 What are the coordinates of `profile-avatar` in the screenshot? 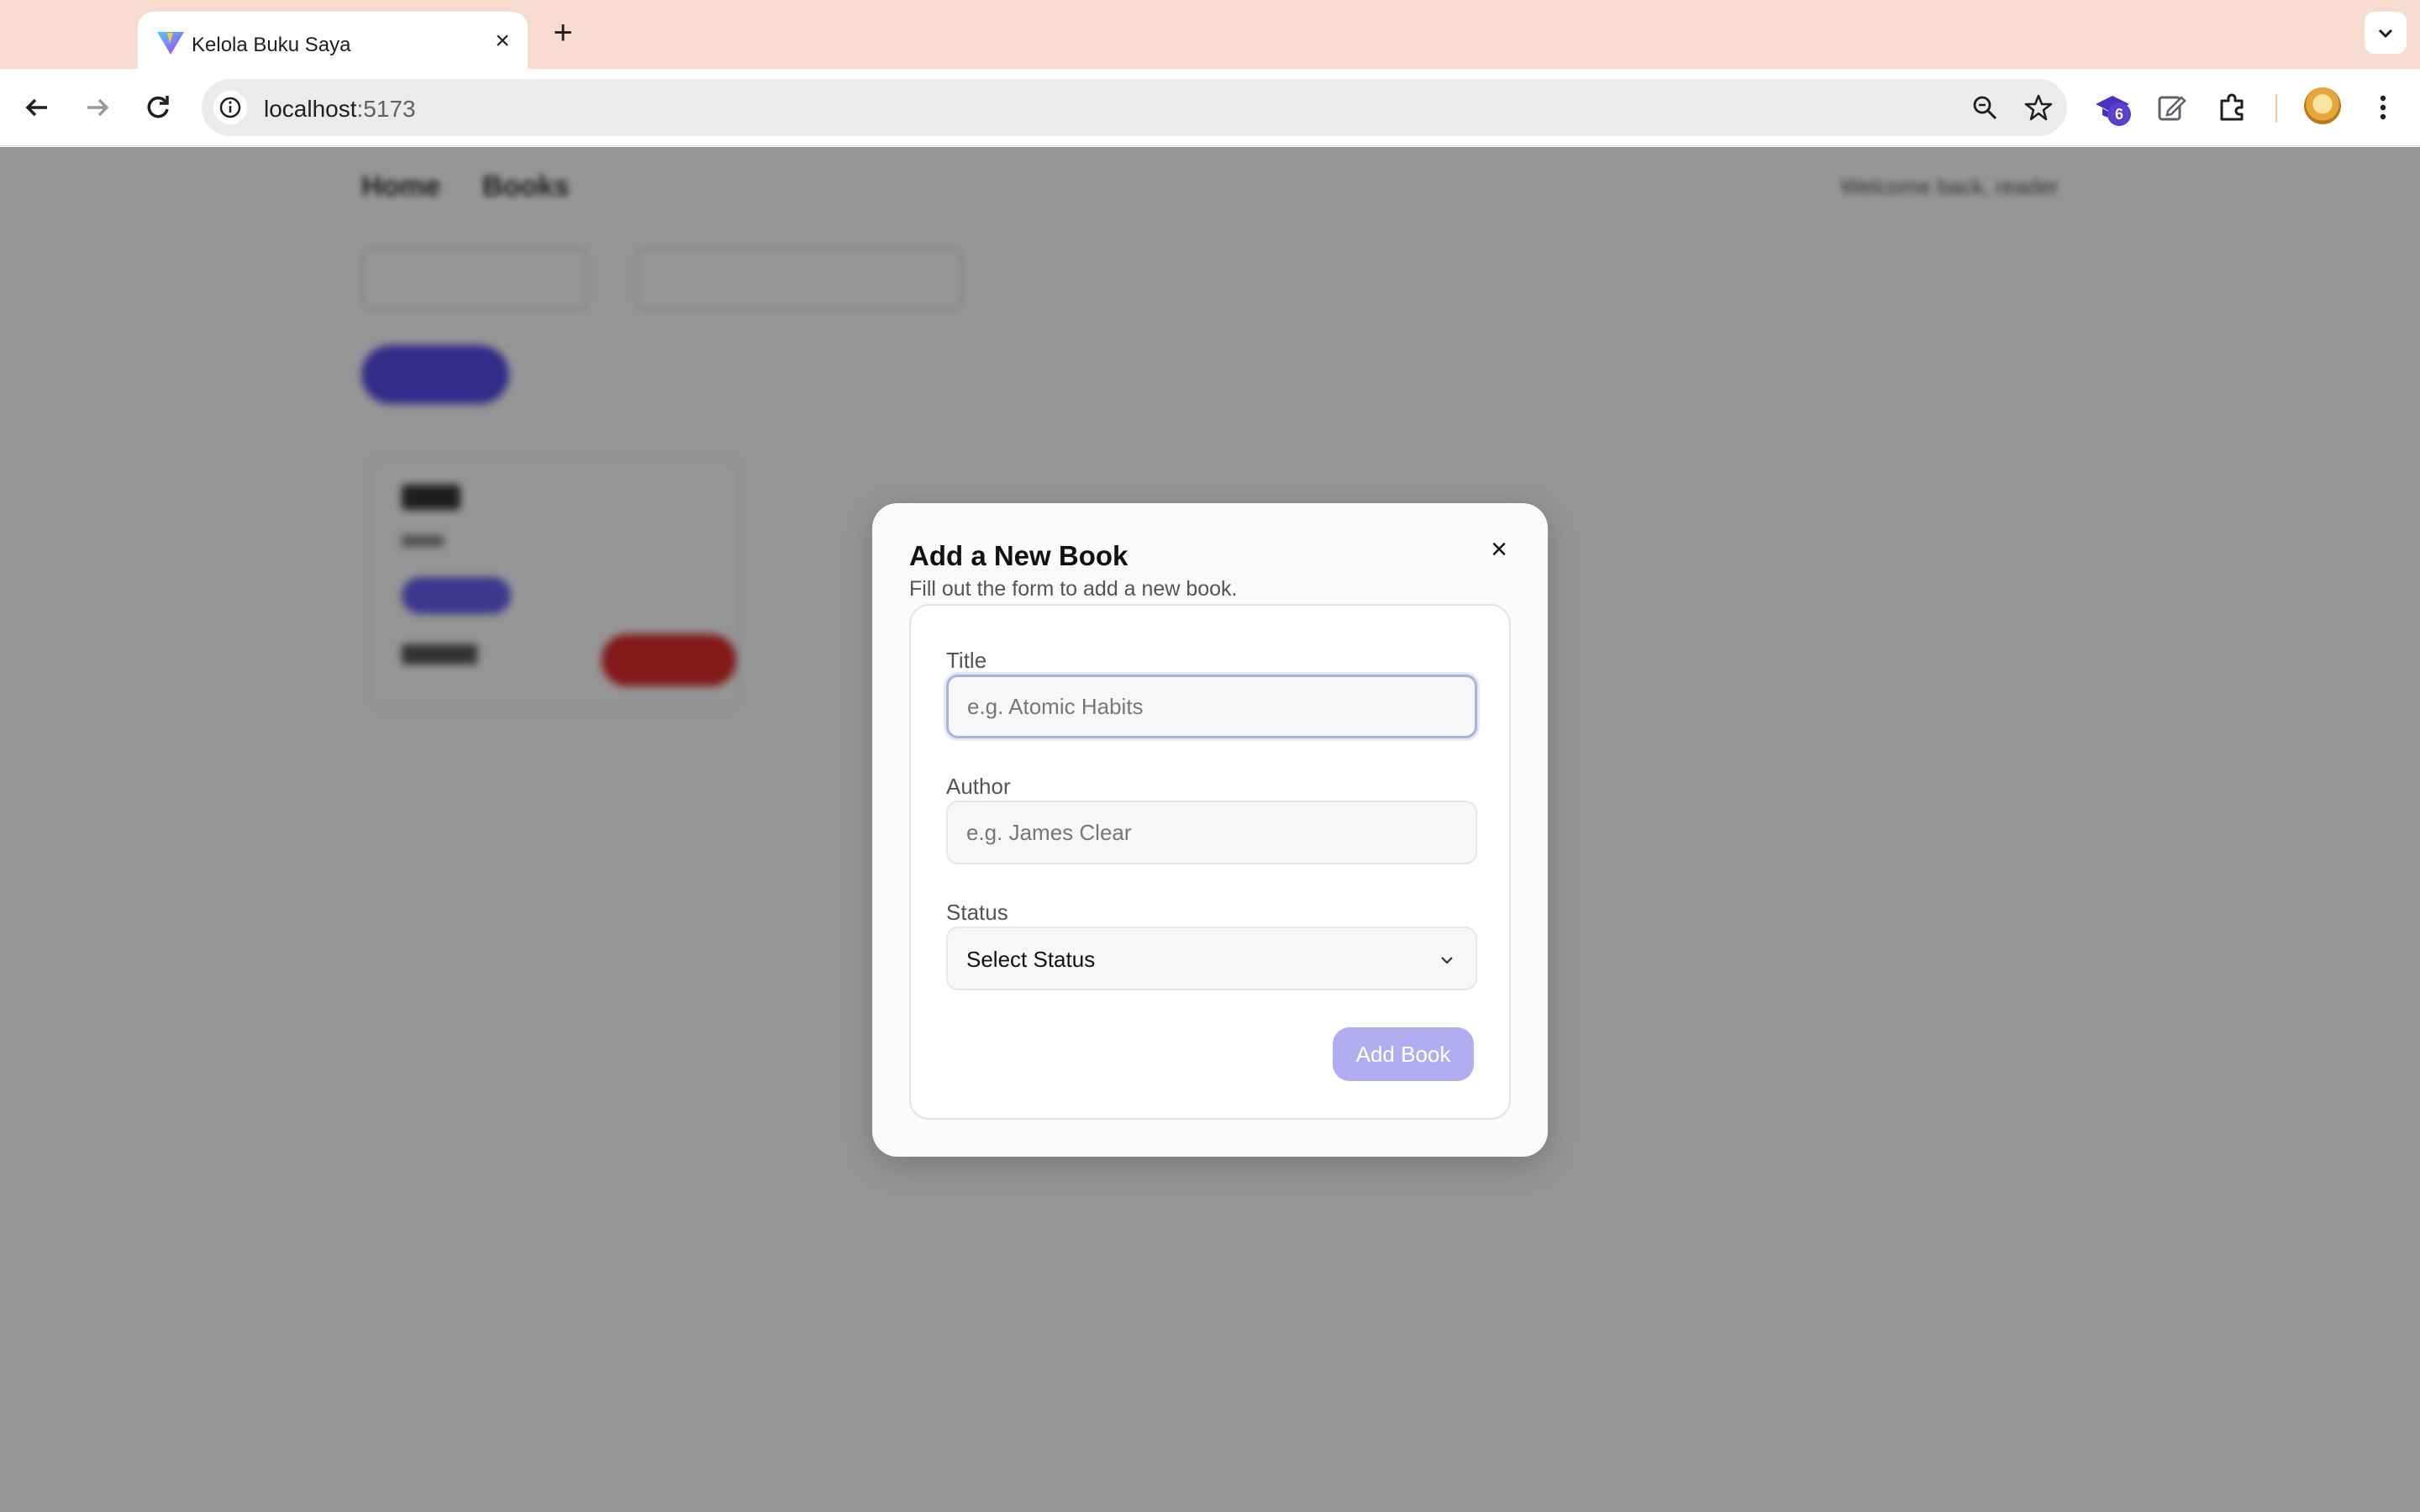 It's located at (2323, 105).